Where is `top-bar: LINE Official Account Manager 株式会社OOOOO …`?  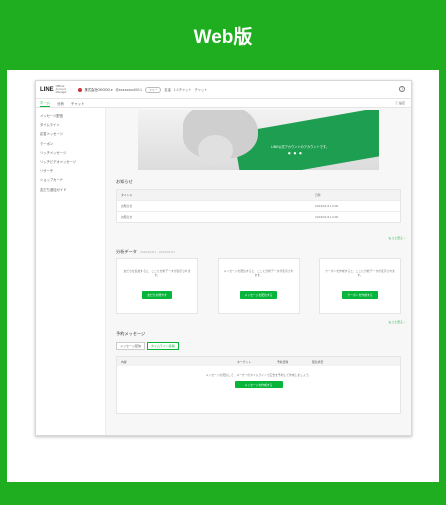 top-bar: LINE Official Account Manager 株式会社OOOOO … is located at coordinates (223, 90).